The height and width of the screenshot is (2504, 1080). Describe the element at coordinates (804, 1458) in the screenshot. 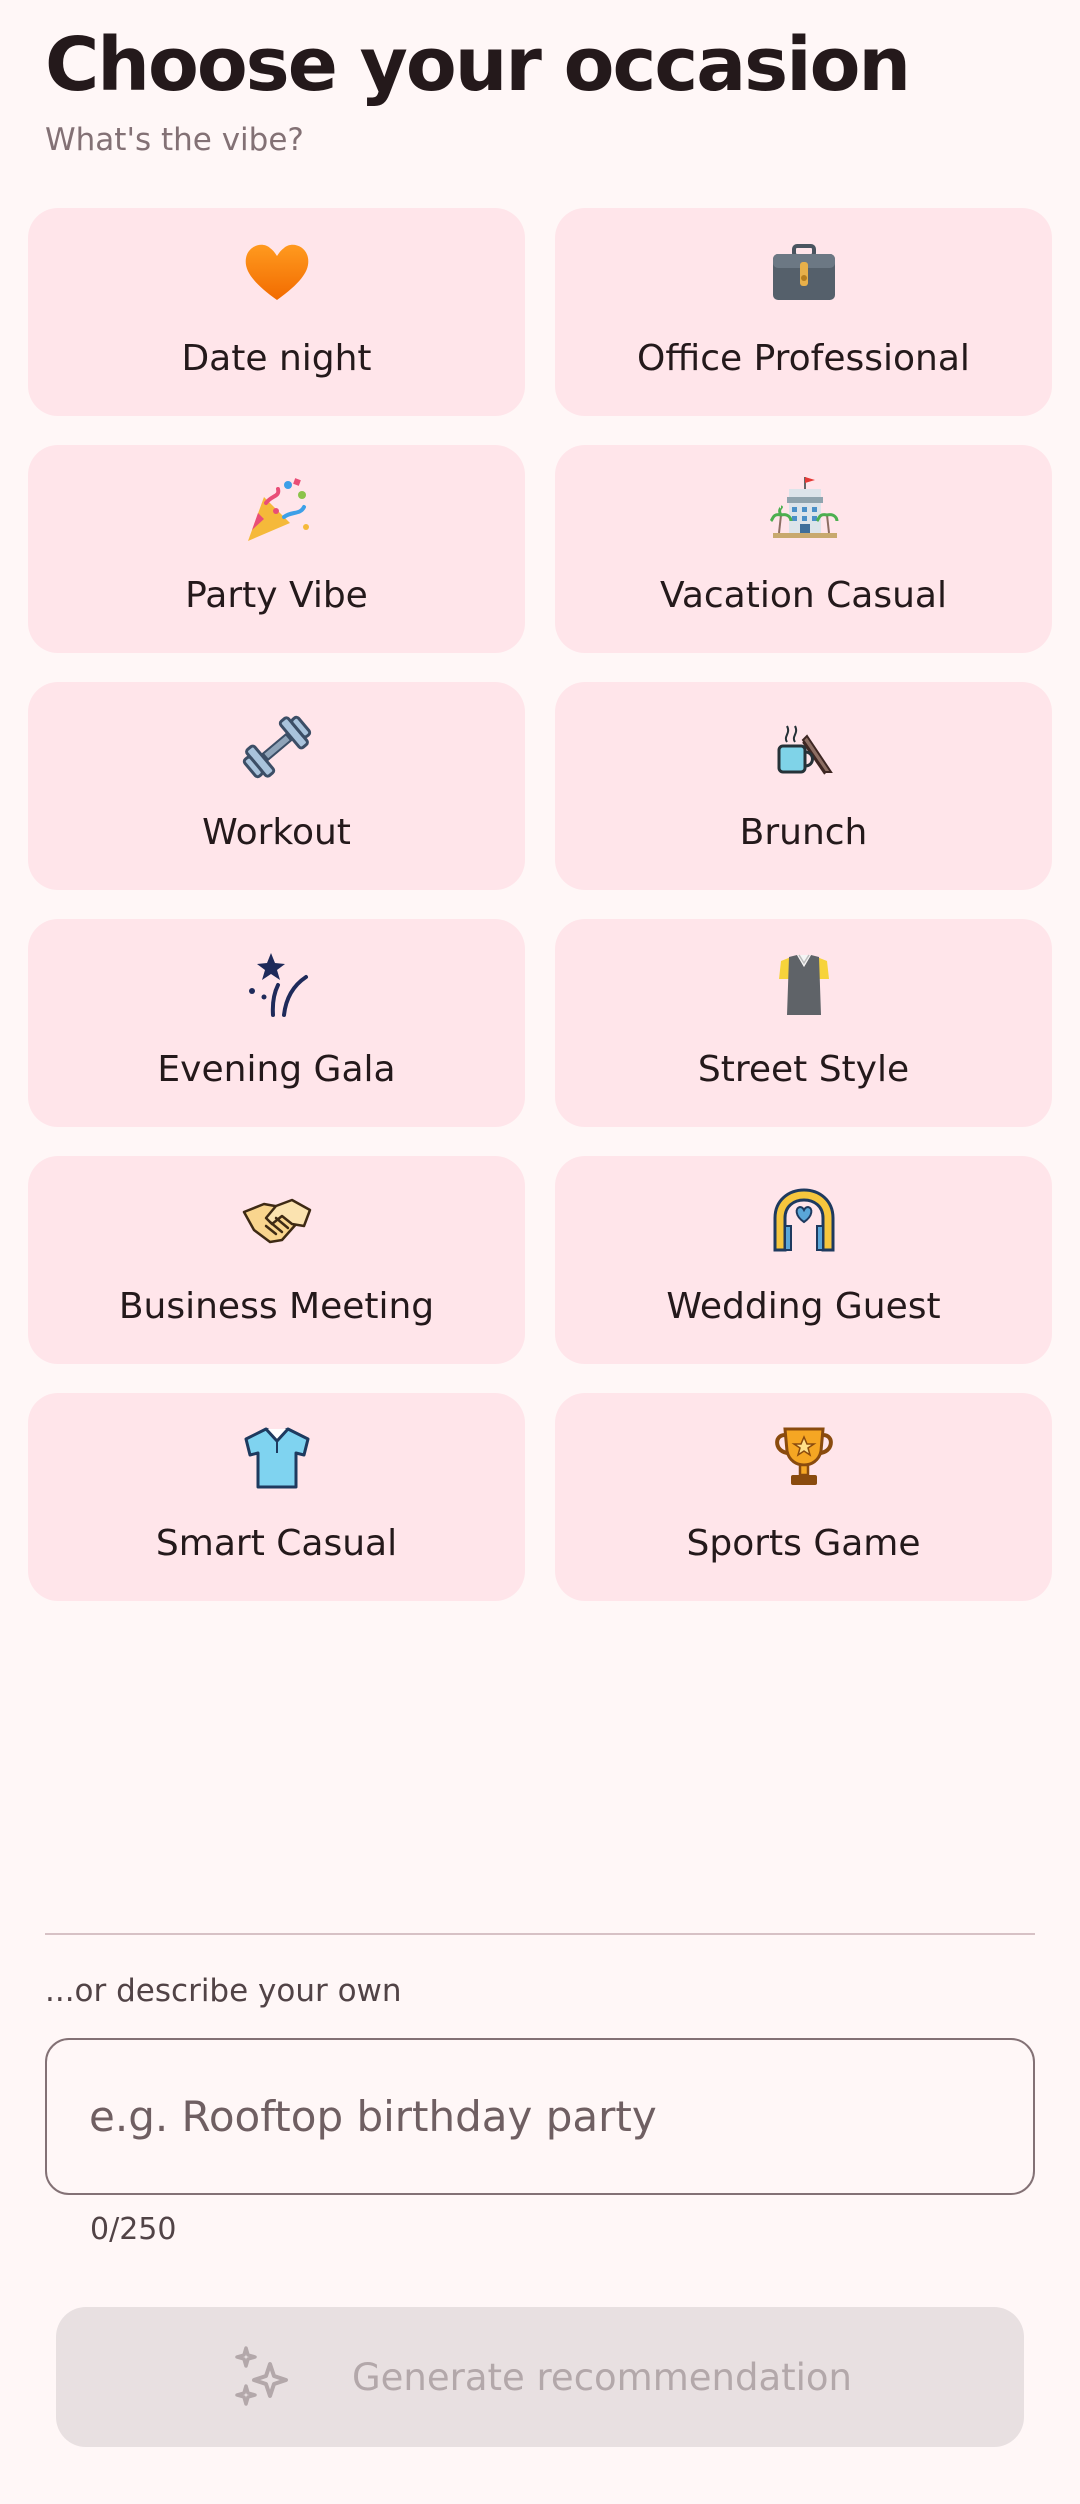

I see `trophy-icon` at that location.